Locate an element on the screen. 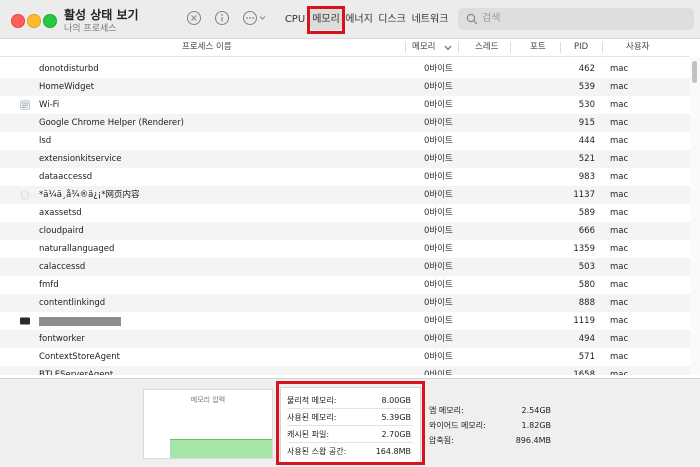 The width and height of the screenshot is (700, 467). stat-label: 앱 메모리: is located at coordinates (446, 410).